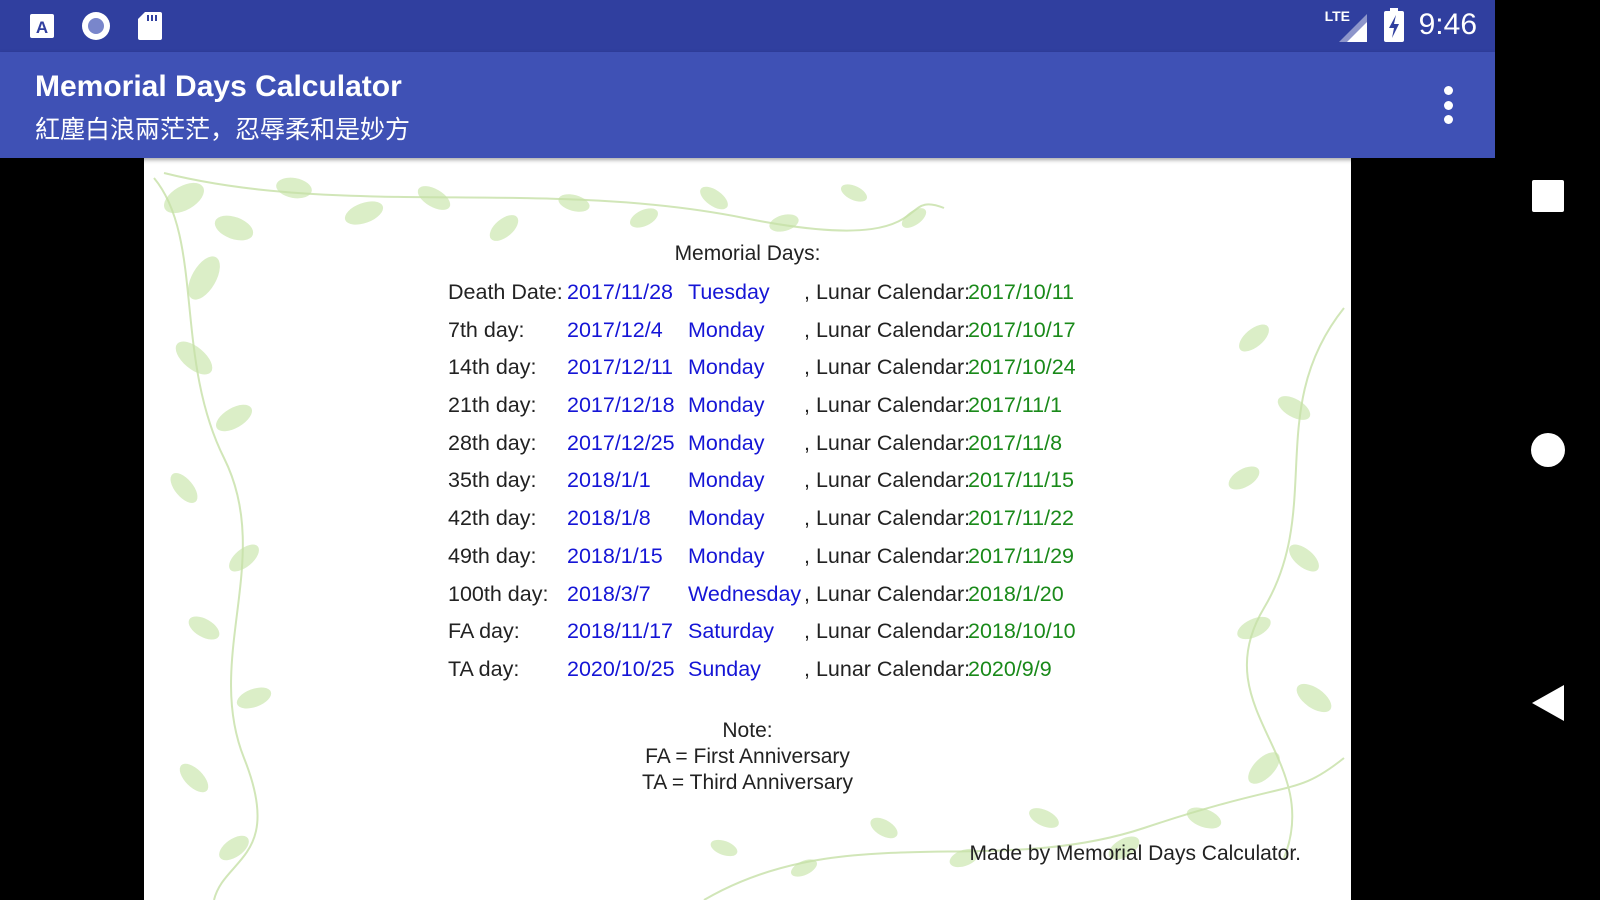 Image resolution: width=1600 pixels, height=900 pixels. I want to click on home-circle-icon, so click(1547, 450).